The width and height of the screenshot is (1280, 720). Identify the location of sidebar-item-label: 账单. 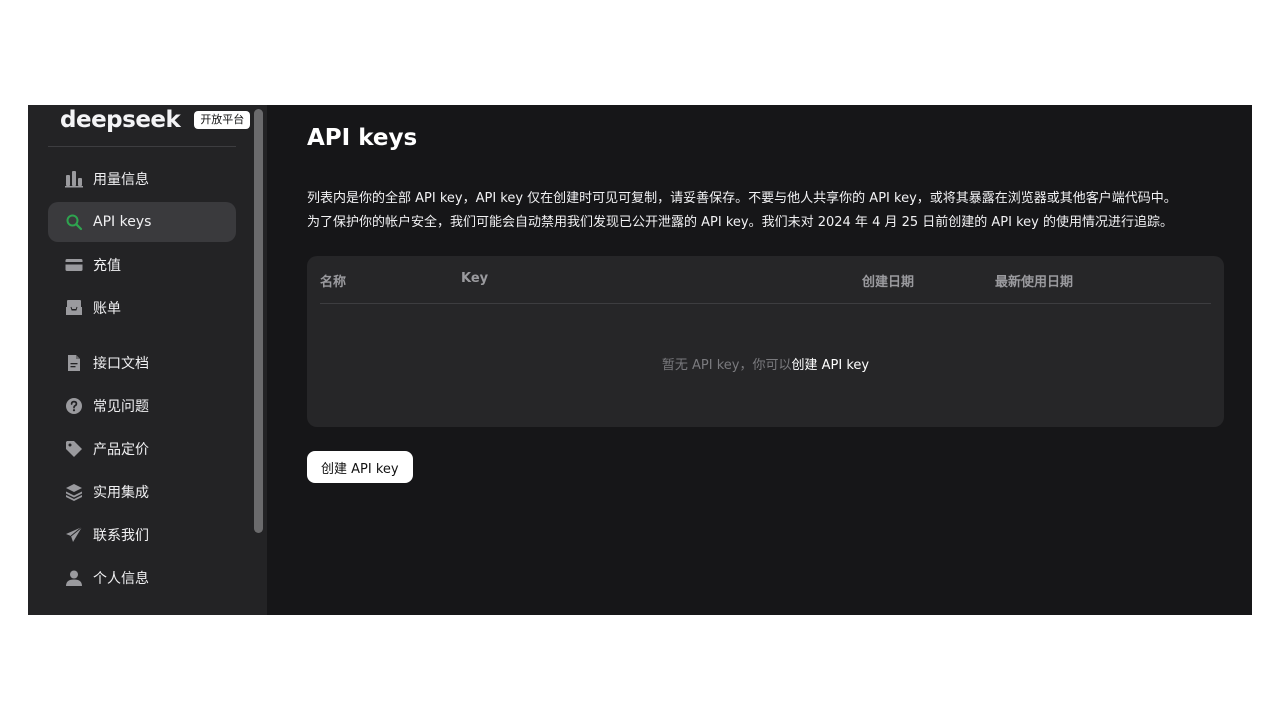
(107, 309).